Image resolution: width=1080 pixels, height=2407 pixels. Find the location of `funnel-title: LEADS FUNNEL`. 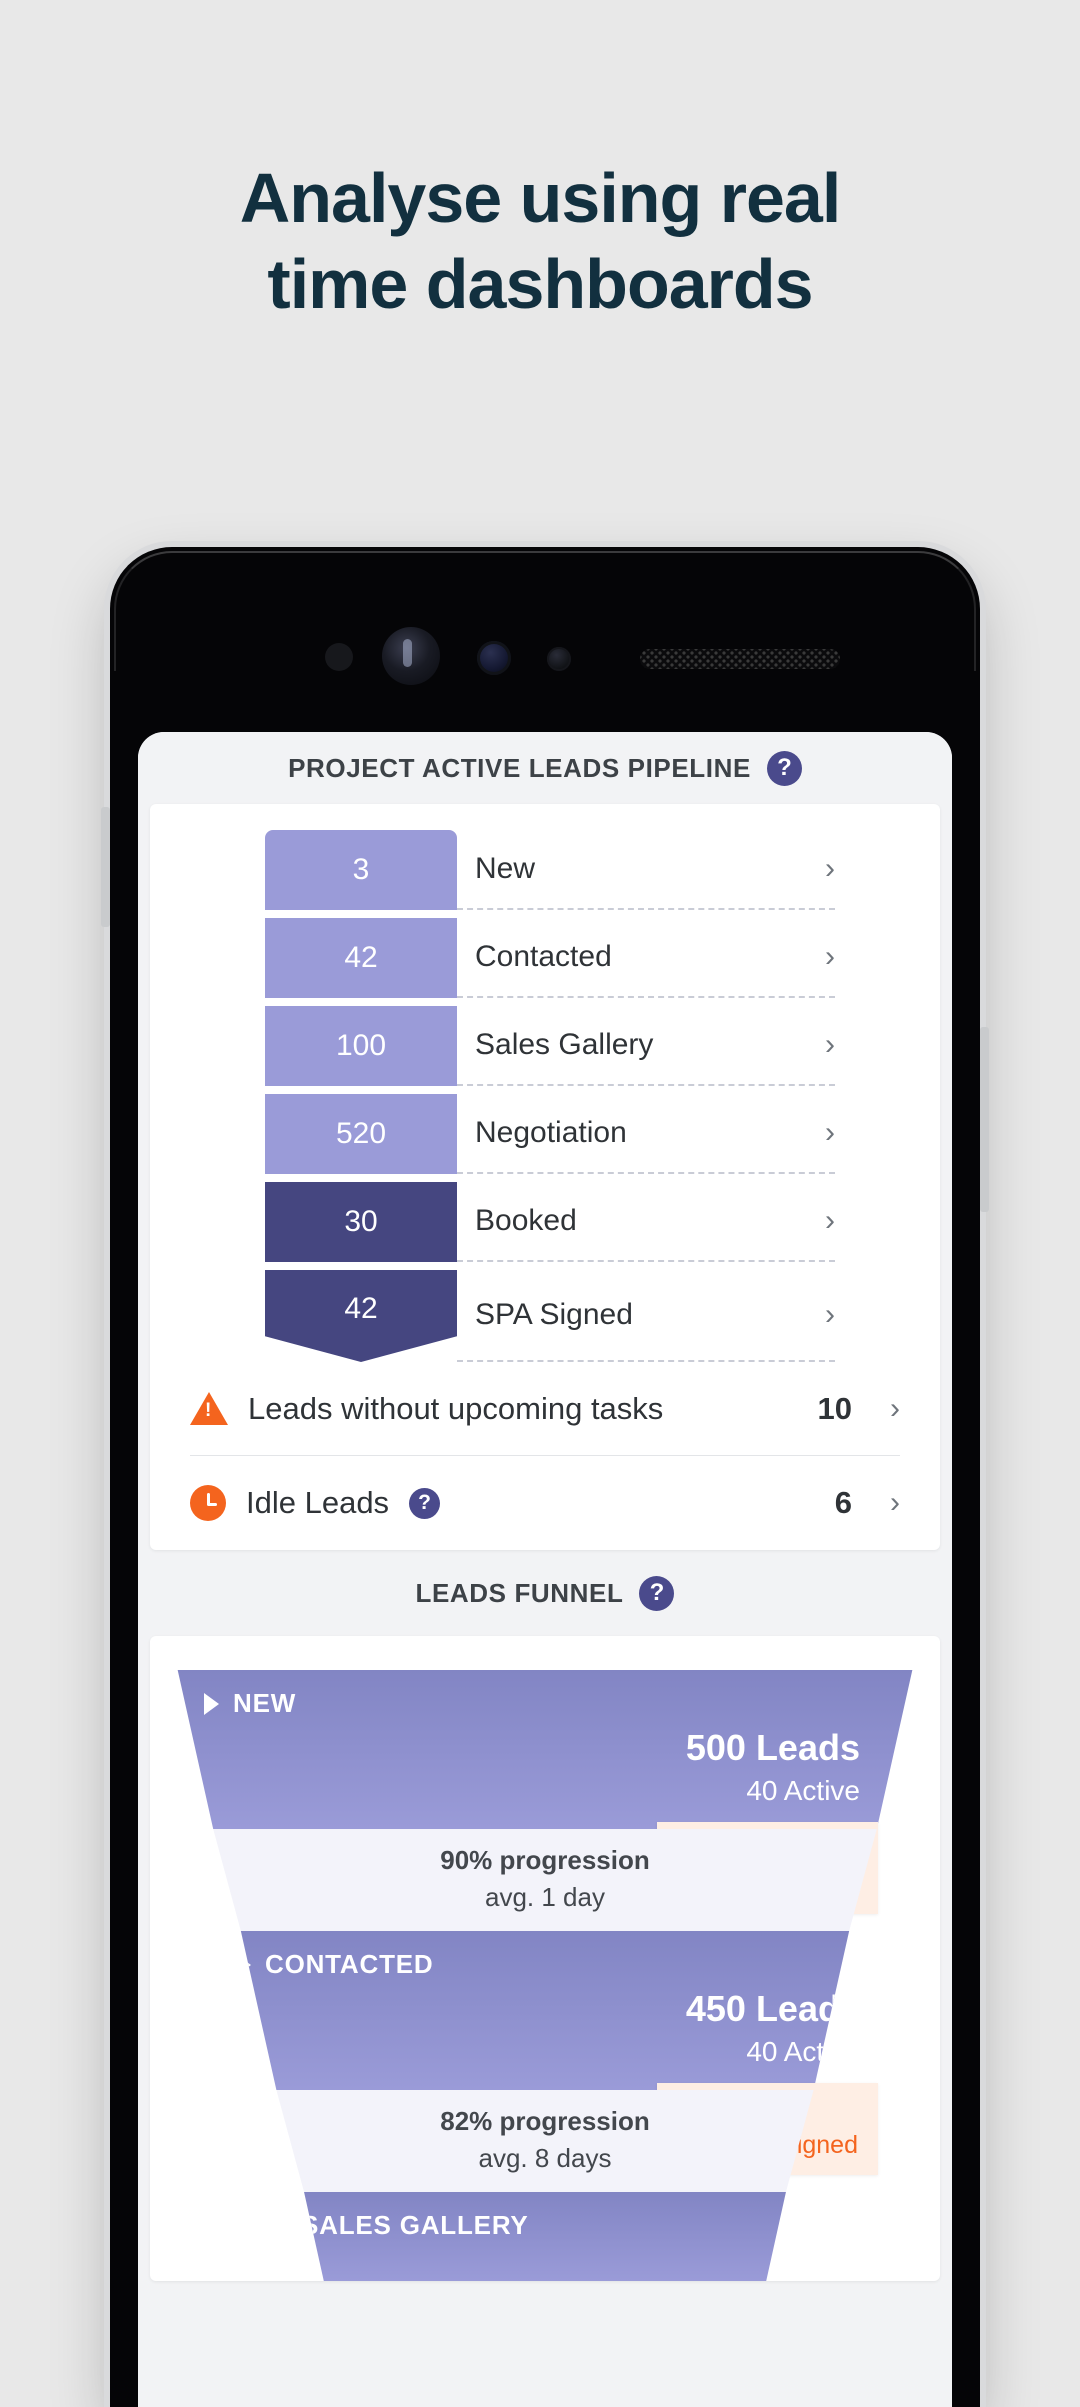

funnel-title: LEADS FUNNEL is located at coordinates (519, 1592).